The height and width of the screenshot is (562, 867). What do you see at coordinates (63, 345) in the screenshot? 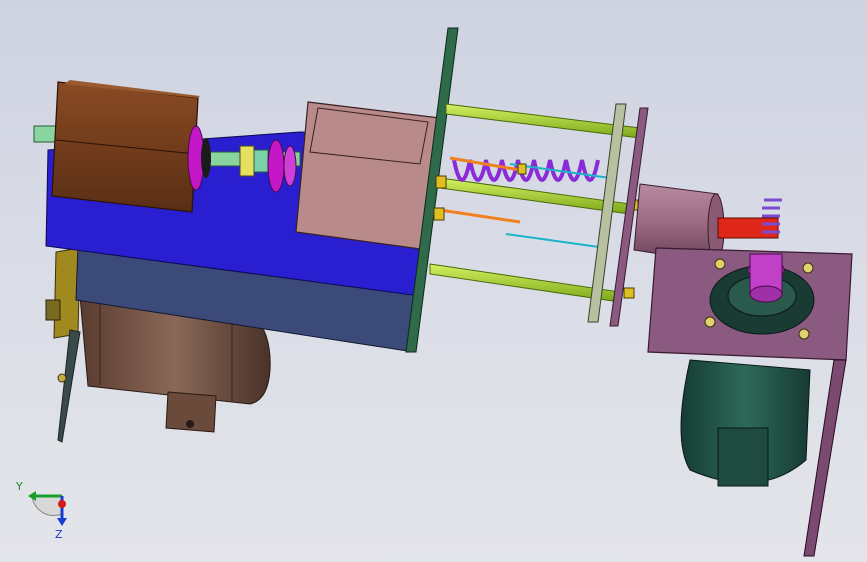
I see `left-bracket` at bounding box center [63, 345].